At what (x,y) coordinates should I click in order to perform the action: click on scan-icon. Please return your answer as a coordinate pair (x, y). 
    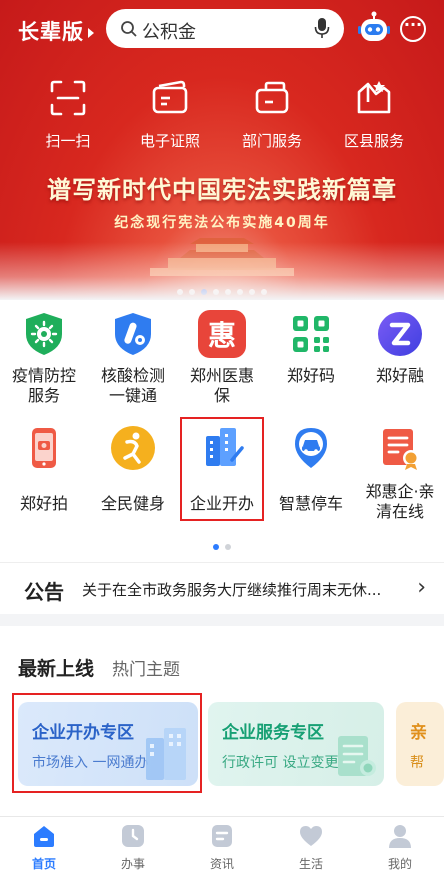
    Looking at the image, I should click on (68, 98).